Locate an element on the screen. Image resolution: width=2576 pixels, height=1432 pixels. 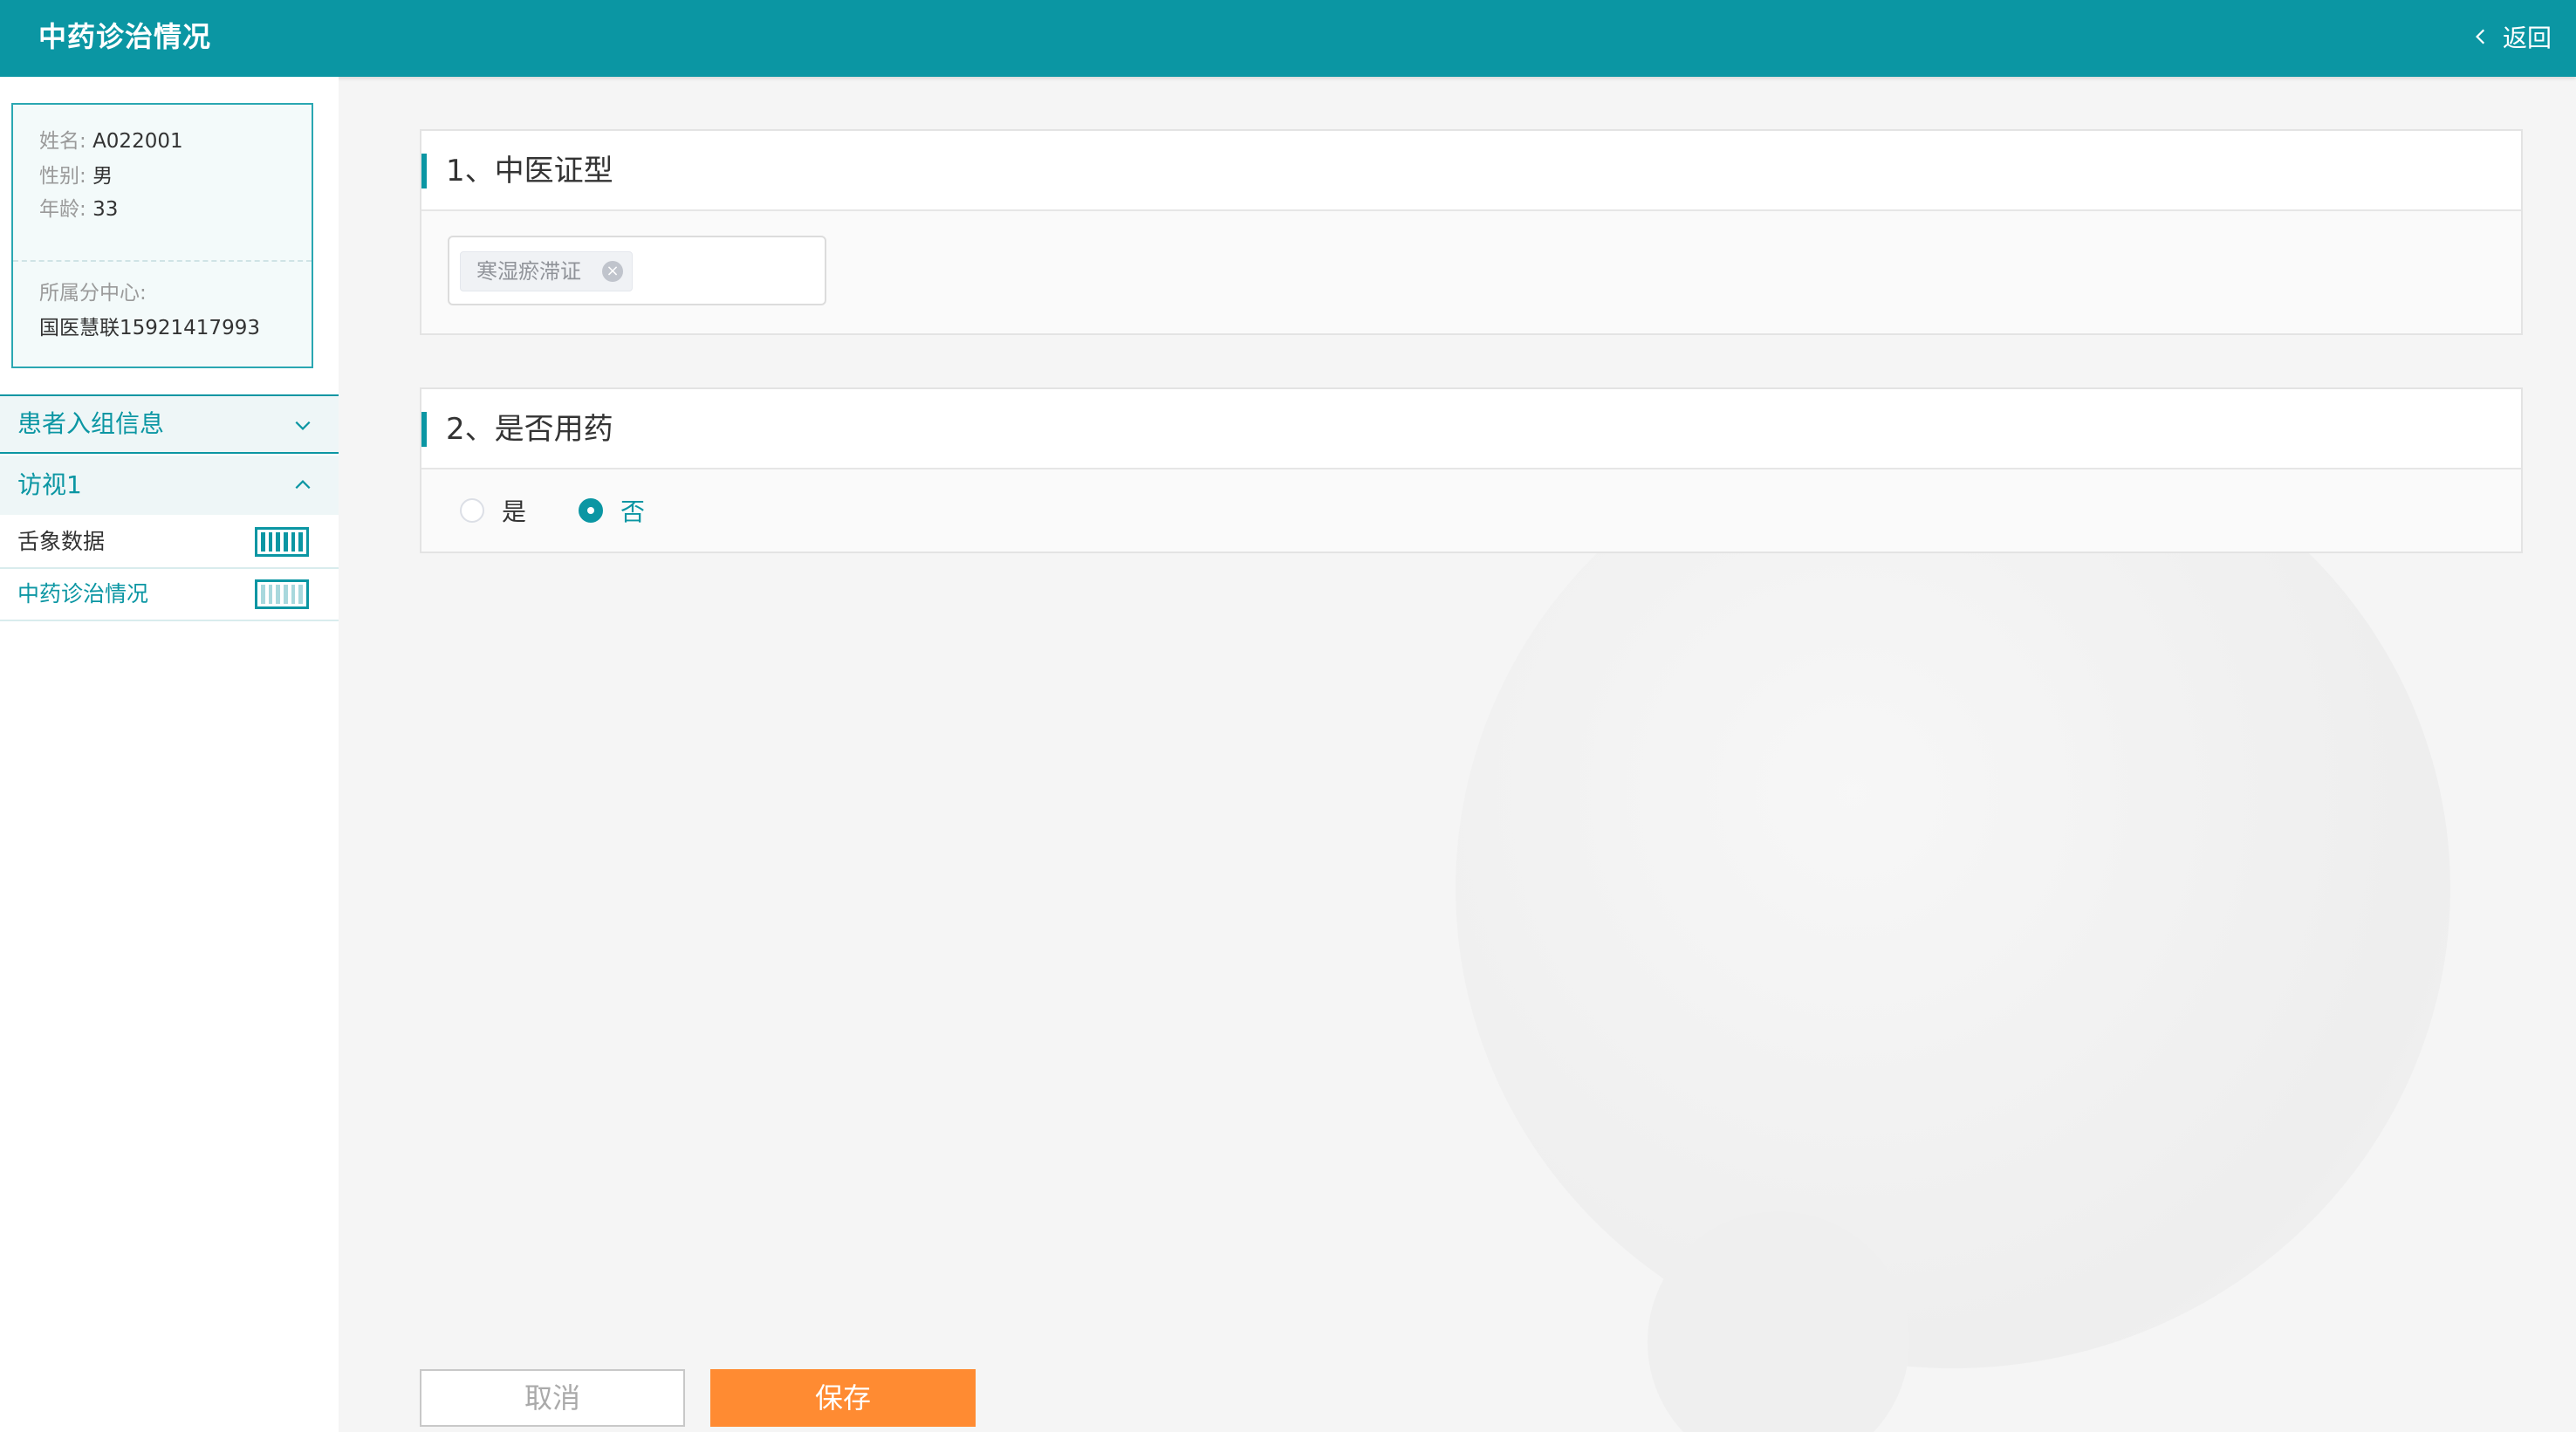
patient-gender: 男 is located at coordinates (103, 176).